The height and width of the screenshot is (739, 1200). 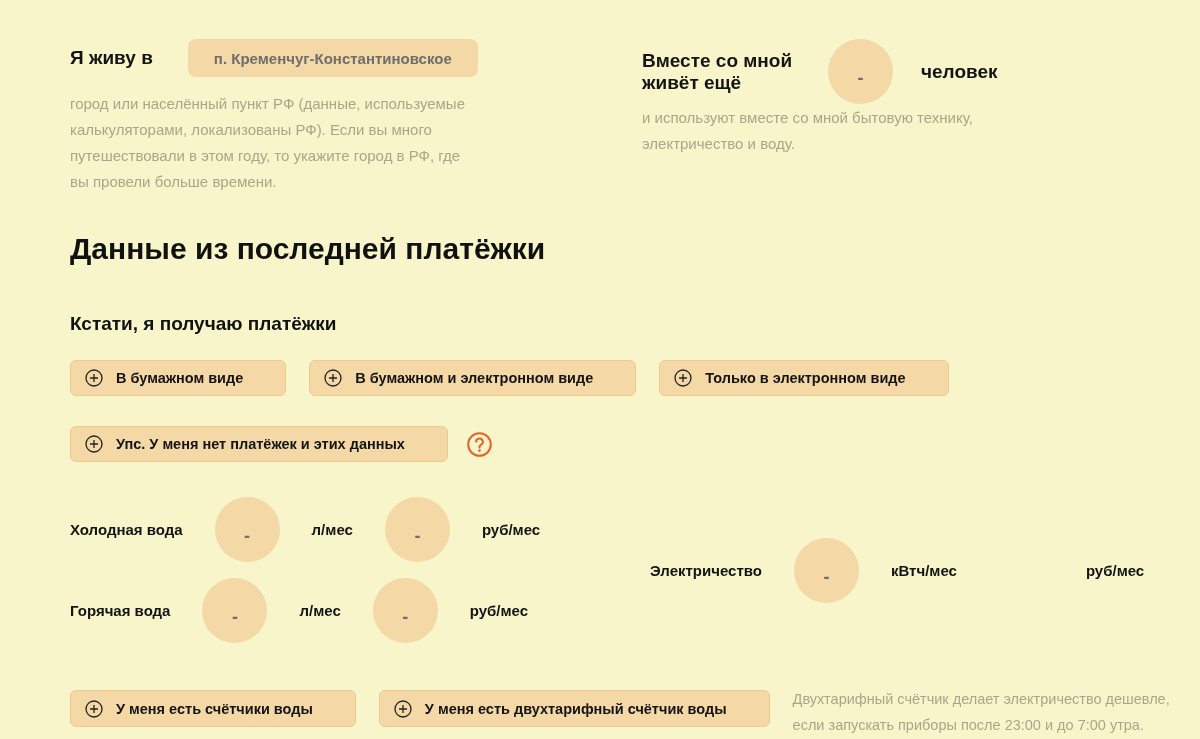 What do you see at coordinates (213, 708) in the screenshot?
I see `meter-option: У меня есть счётчики воды` at bounding box center [213, 708].